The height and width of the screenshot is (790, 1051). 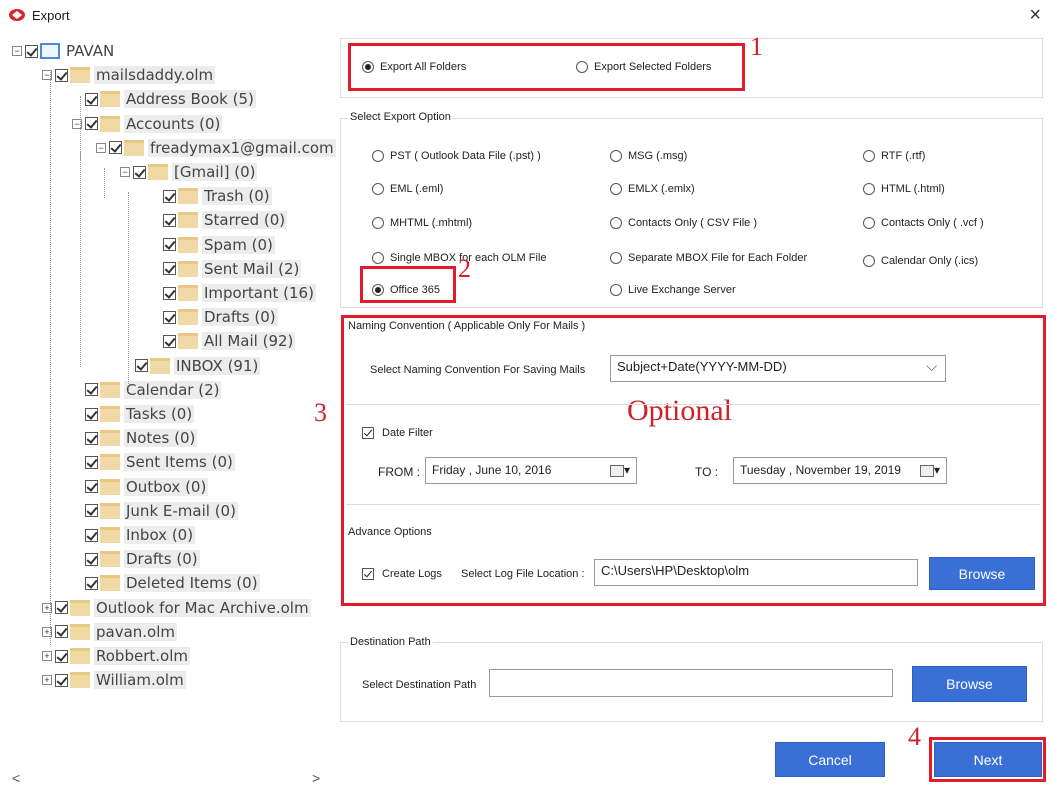 What do you see at coordinates (931, 366) in the screenshot?
I see `chevron-down-icon: ⌵` at bounding box center [931, 366].